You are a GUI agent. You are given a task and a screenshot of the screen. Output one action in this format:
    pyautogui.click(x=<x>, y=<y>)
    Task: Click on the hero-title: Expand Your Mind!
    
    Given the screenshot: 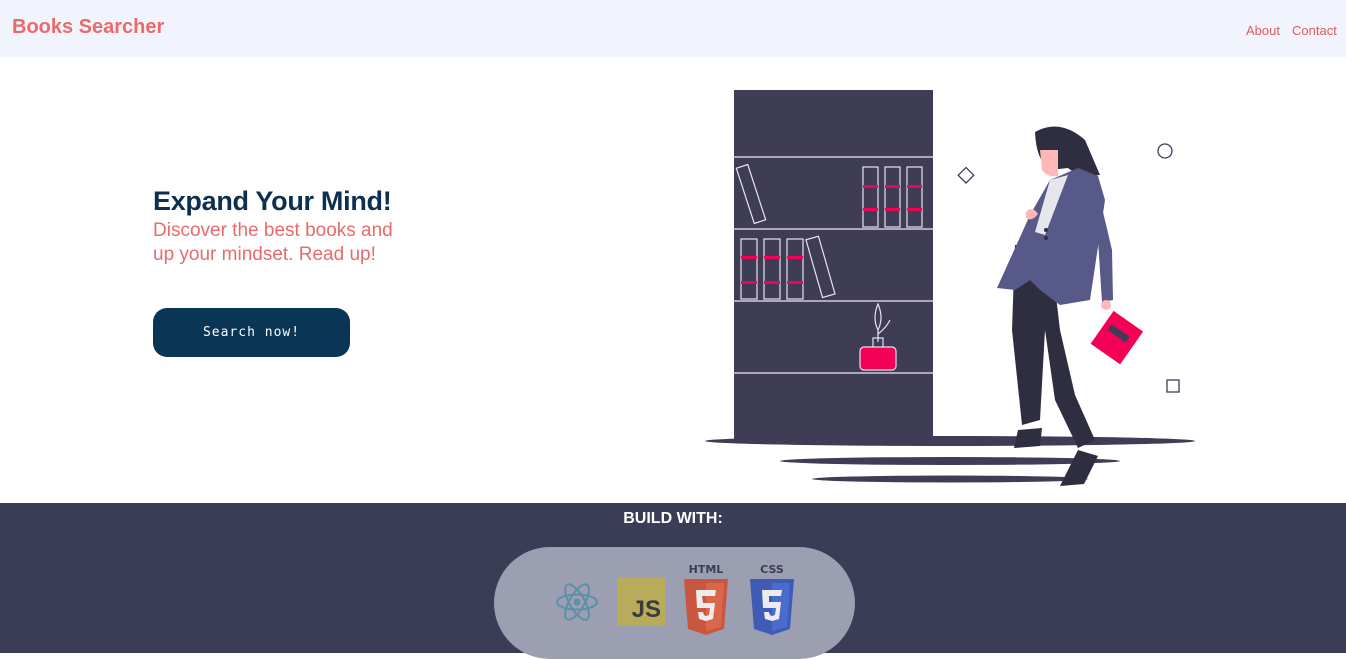 What is the action you would take?
    pyautogui.click(x=272, y=201)
    